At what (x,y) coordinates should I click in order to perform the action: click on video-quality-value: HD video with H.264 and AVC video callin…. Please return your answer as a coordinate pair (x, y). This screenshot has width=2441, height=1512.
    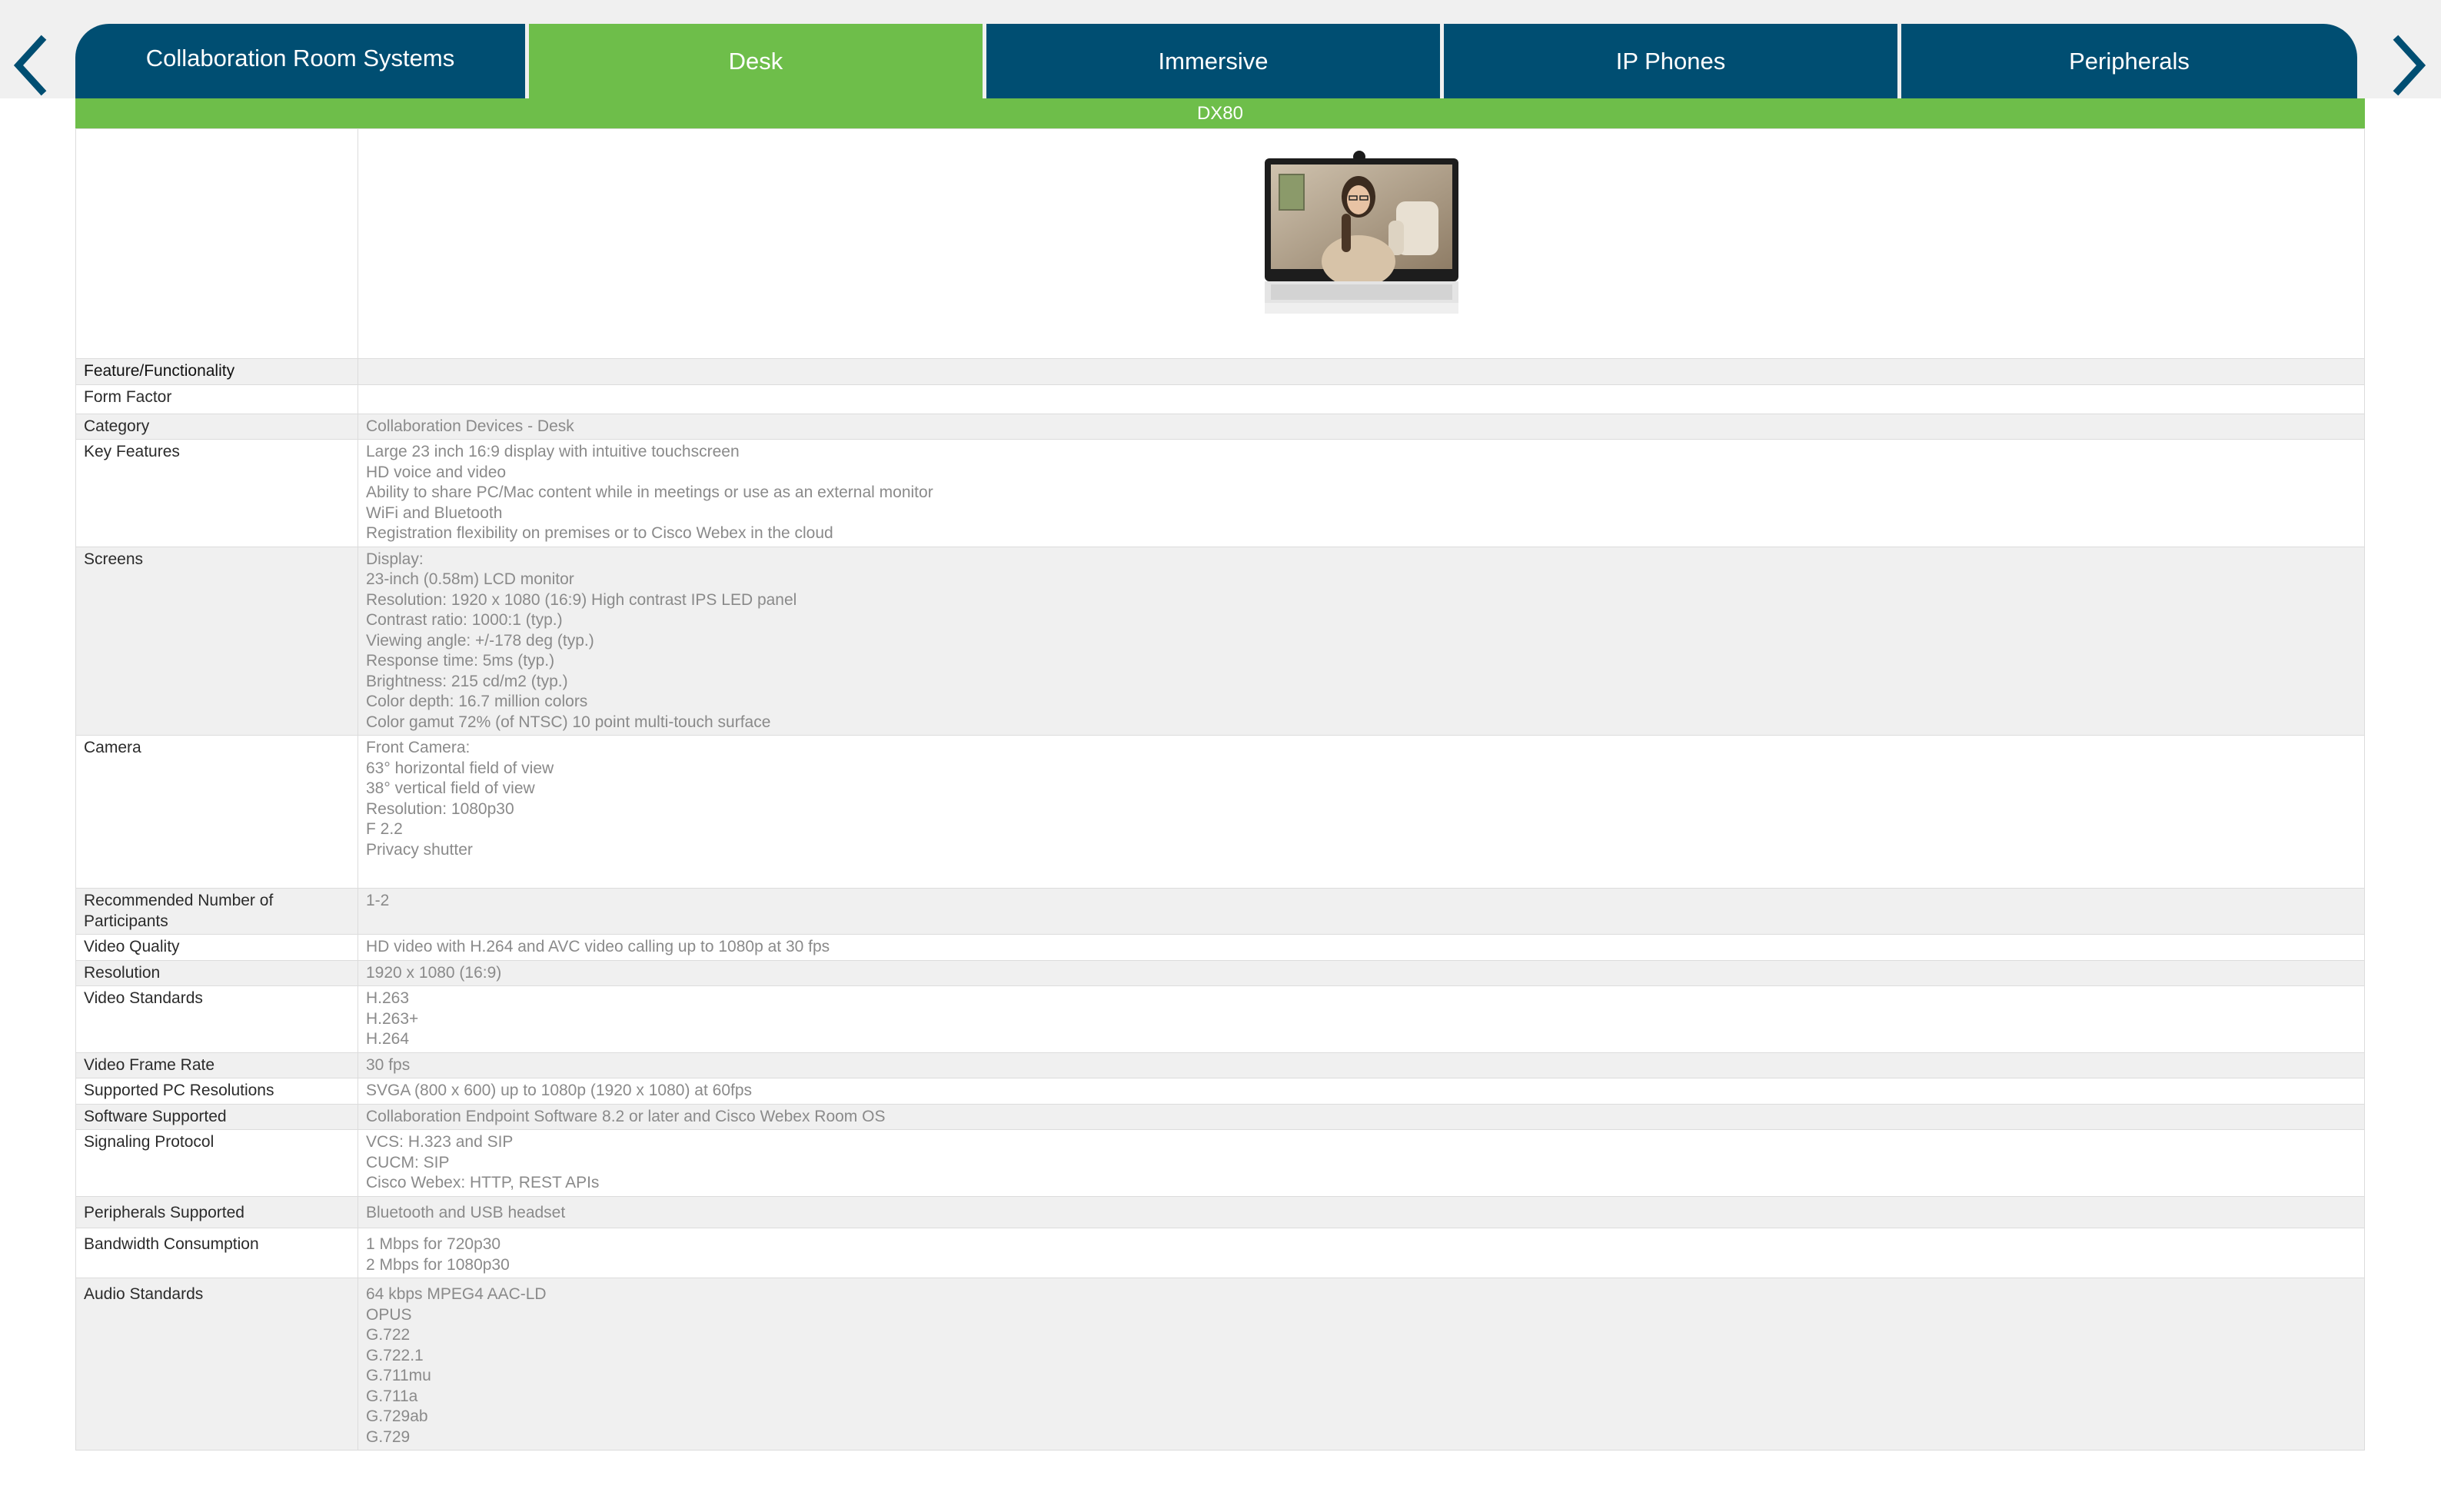
    Looking at the image, I should click on (1361, 947).